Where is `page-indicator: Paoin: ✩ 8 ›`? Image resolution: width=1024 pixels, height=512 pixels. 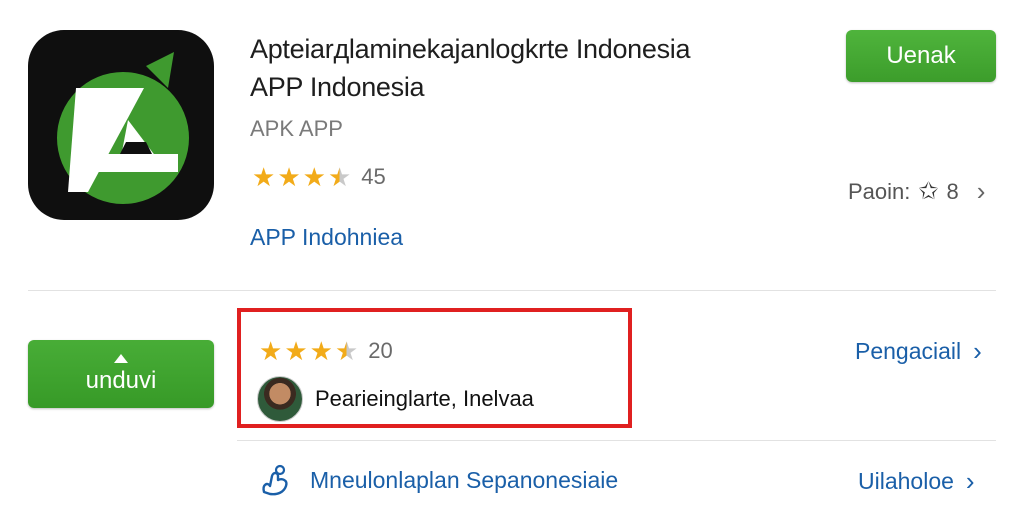
page-indicator: Paoin: ✩ 8 › is located at coordinates (916, 191).